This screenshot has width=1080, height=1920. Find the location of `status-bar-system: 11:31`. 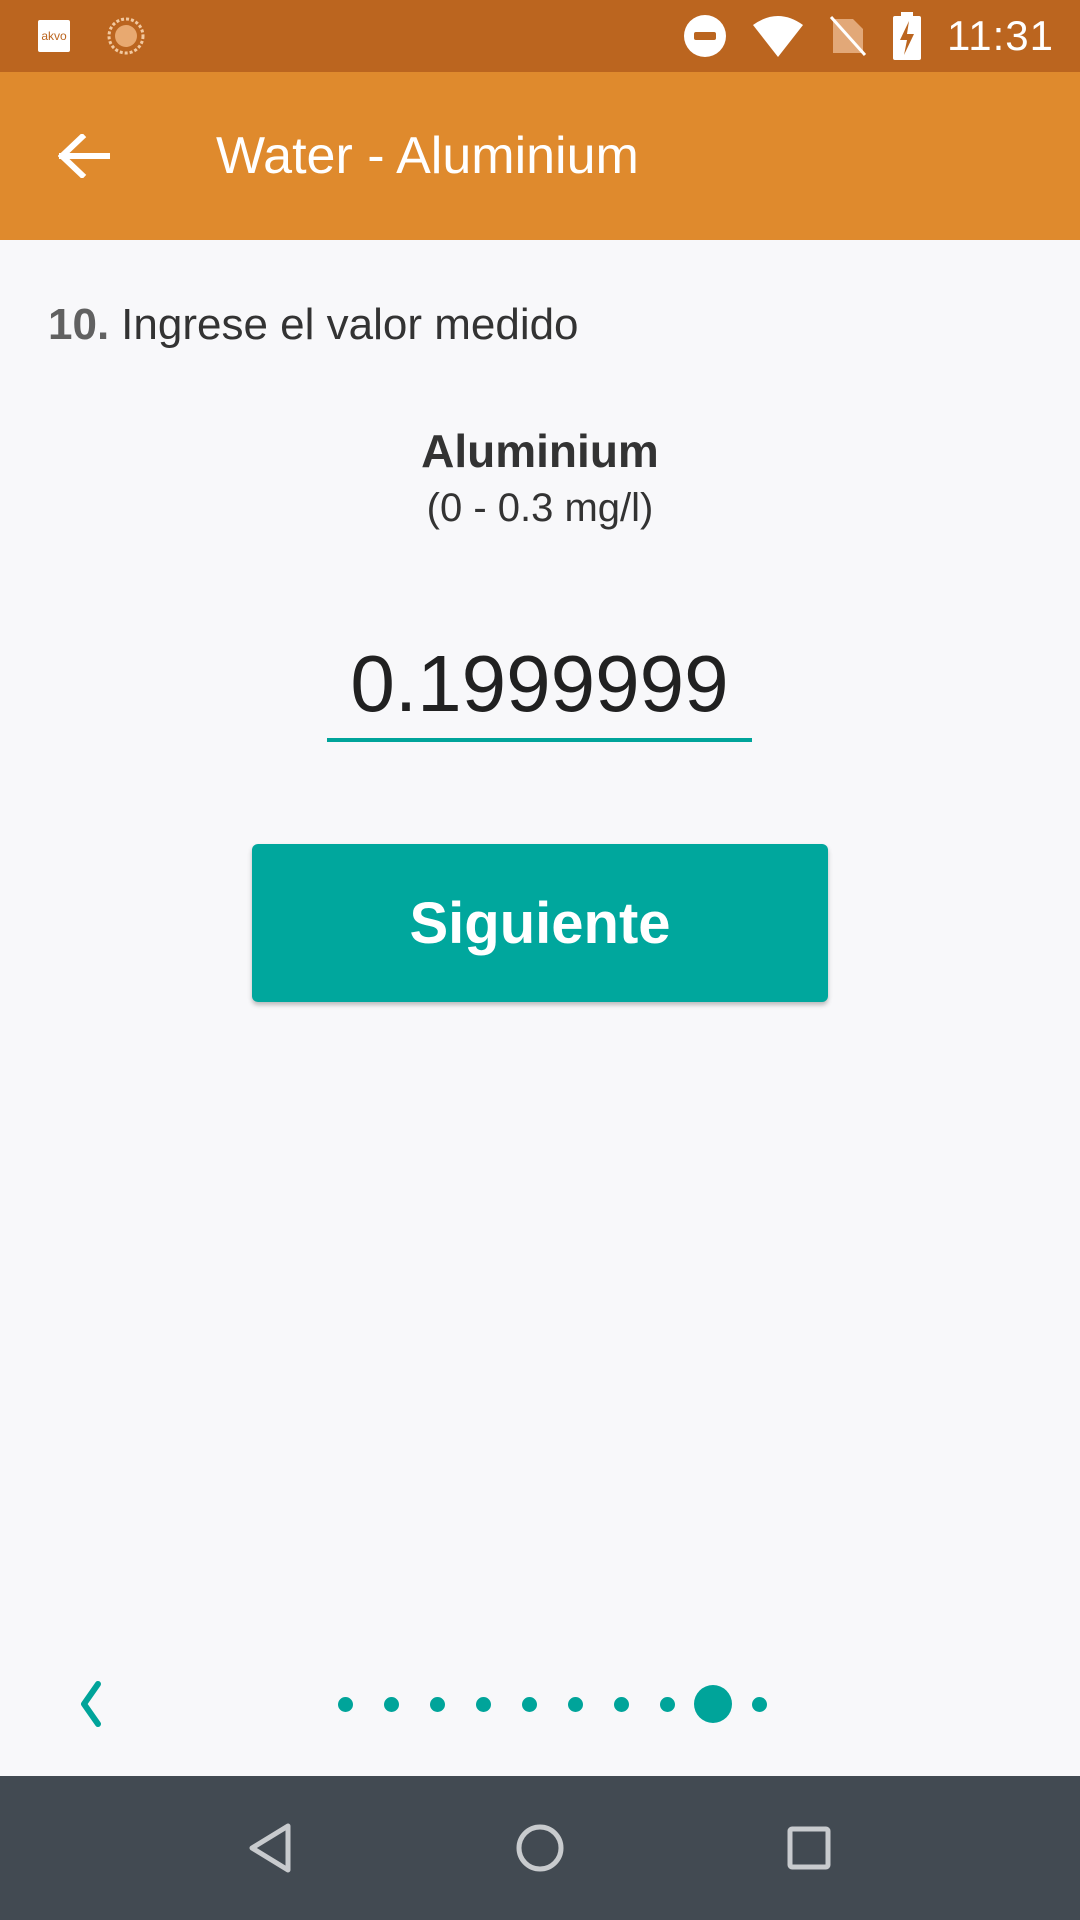

status-bar-system: 11:31 is located at coordinates (868, 36).